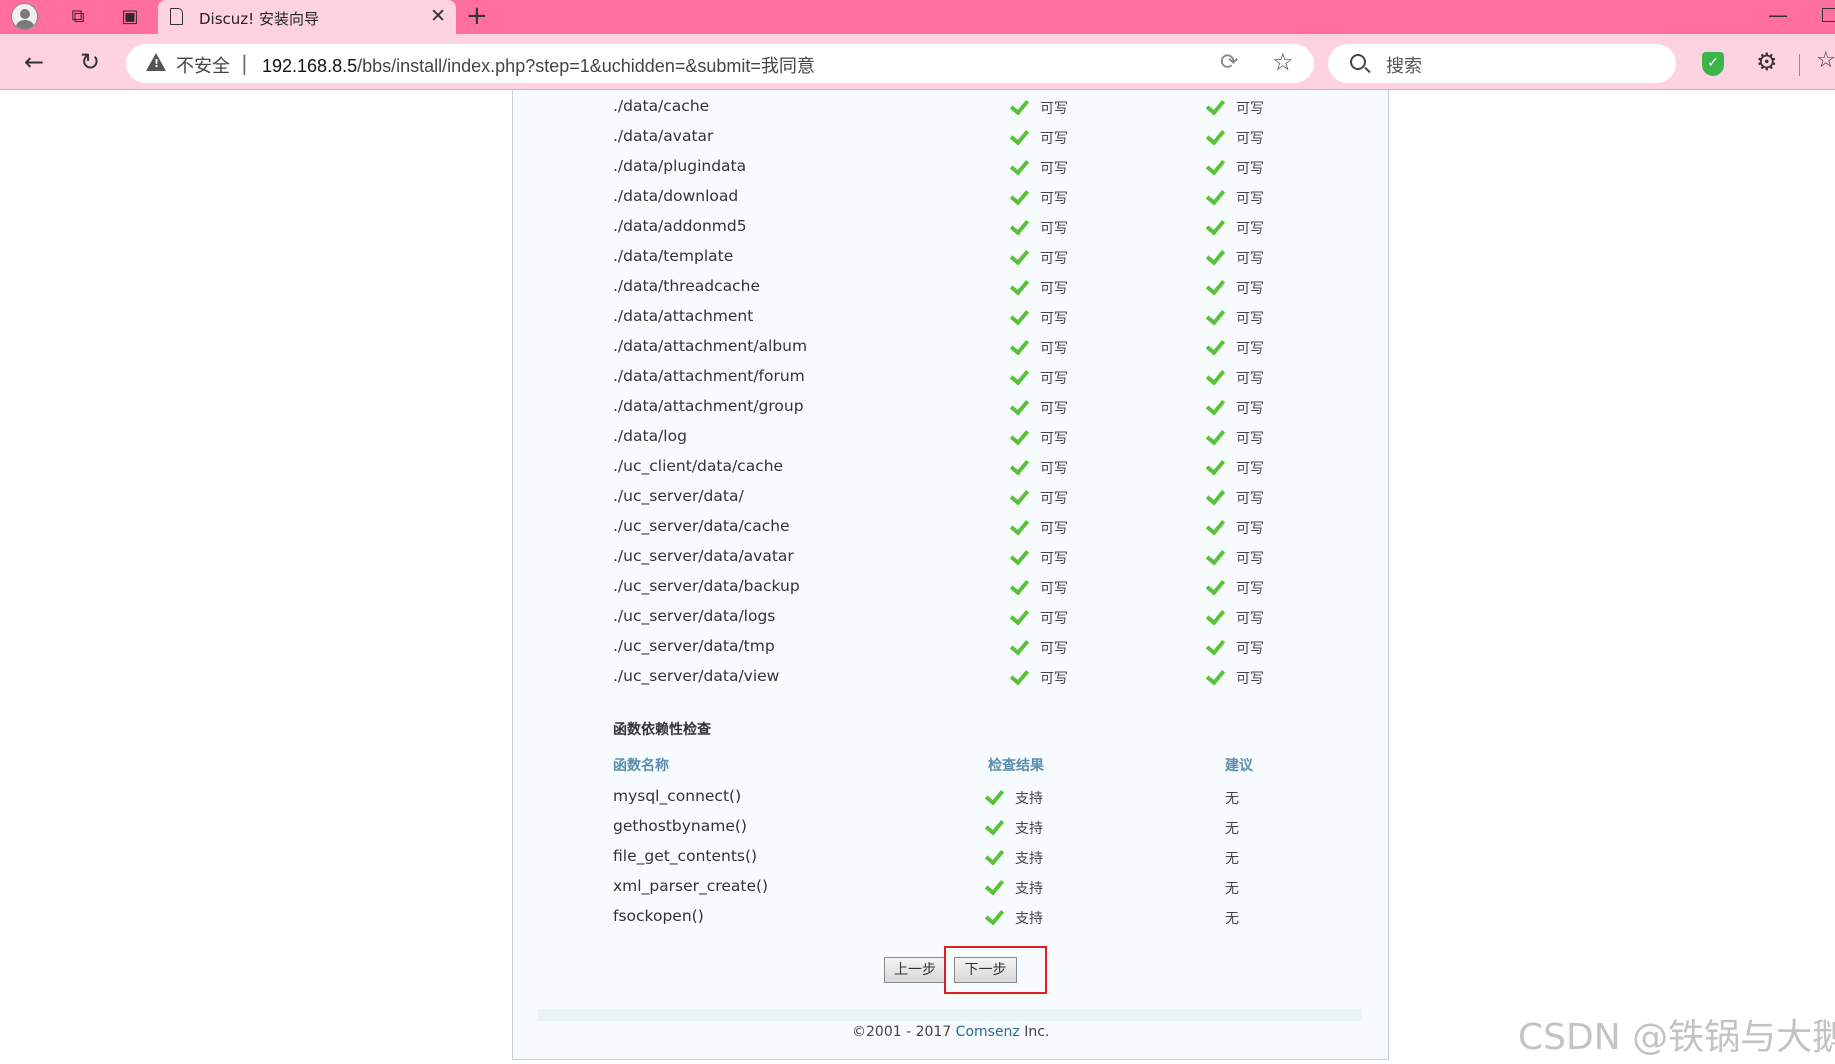 The image size is (1835, 1064). Describe the element at coordinates (203, 65) in the screenshot. I see `insecure-label: 不安全` at that location.